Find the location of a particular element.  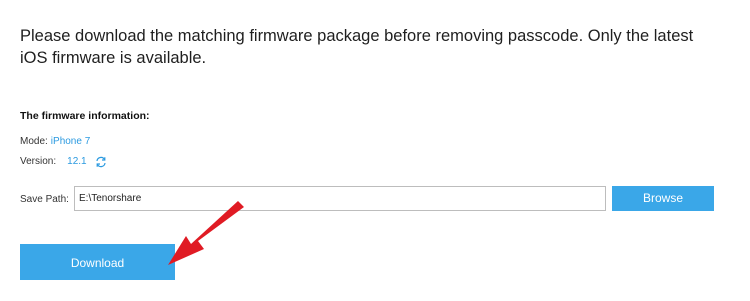

mode-row: Mode: iPhone 7 is located at coordinates (55, 141).